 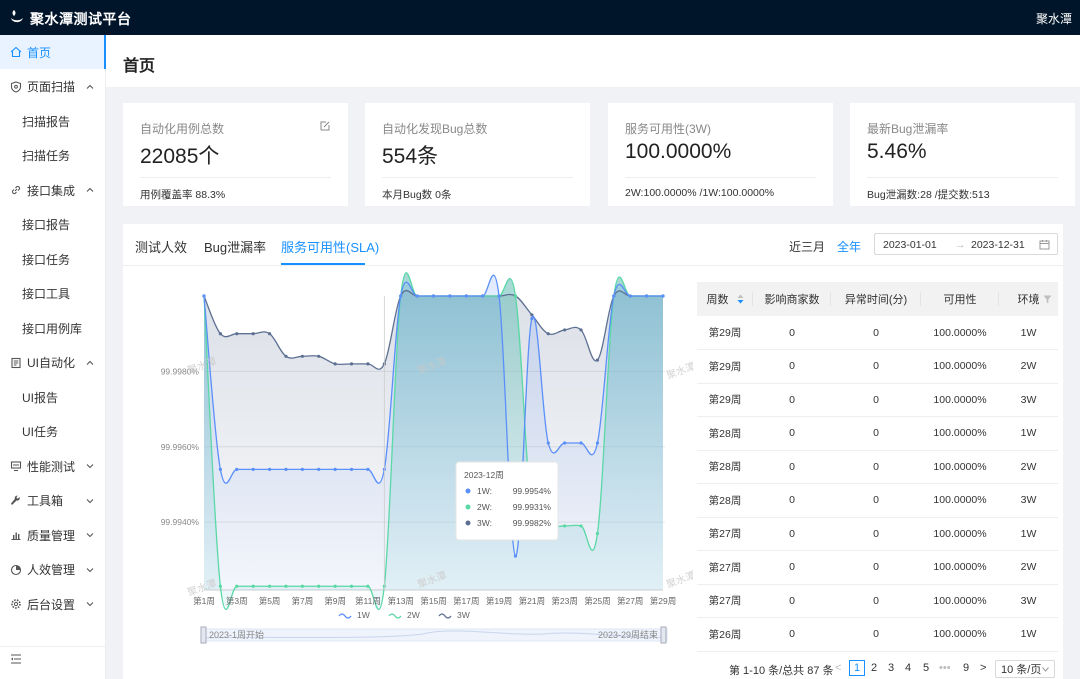 I want to click on page-3: 3, so click(x=891, y=668).